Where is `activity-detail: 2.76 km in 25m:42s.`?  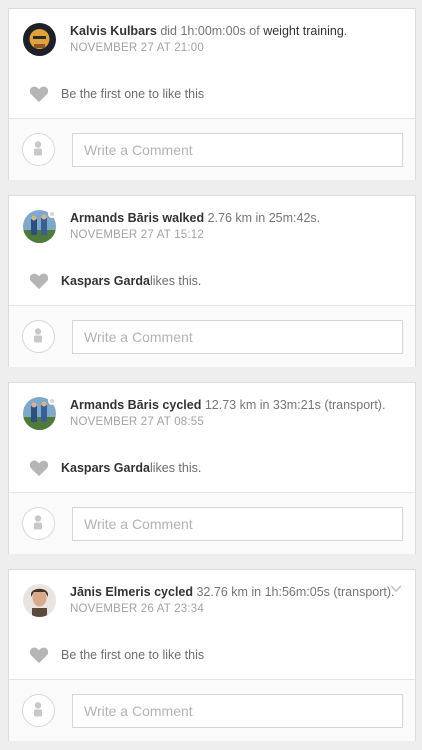 activity-detail: 2.76 km in 25m:42s. is located at coordinates (264, 218).